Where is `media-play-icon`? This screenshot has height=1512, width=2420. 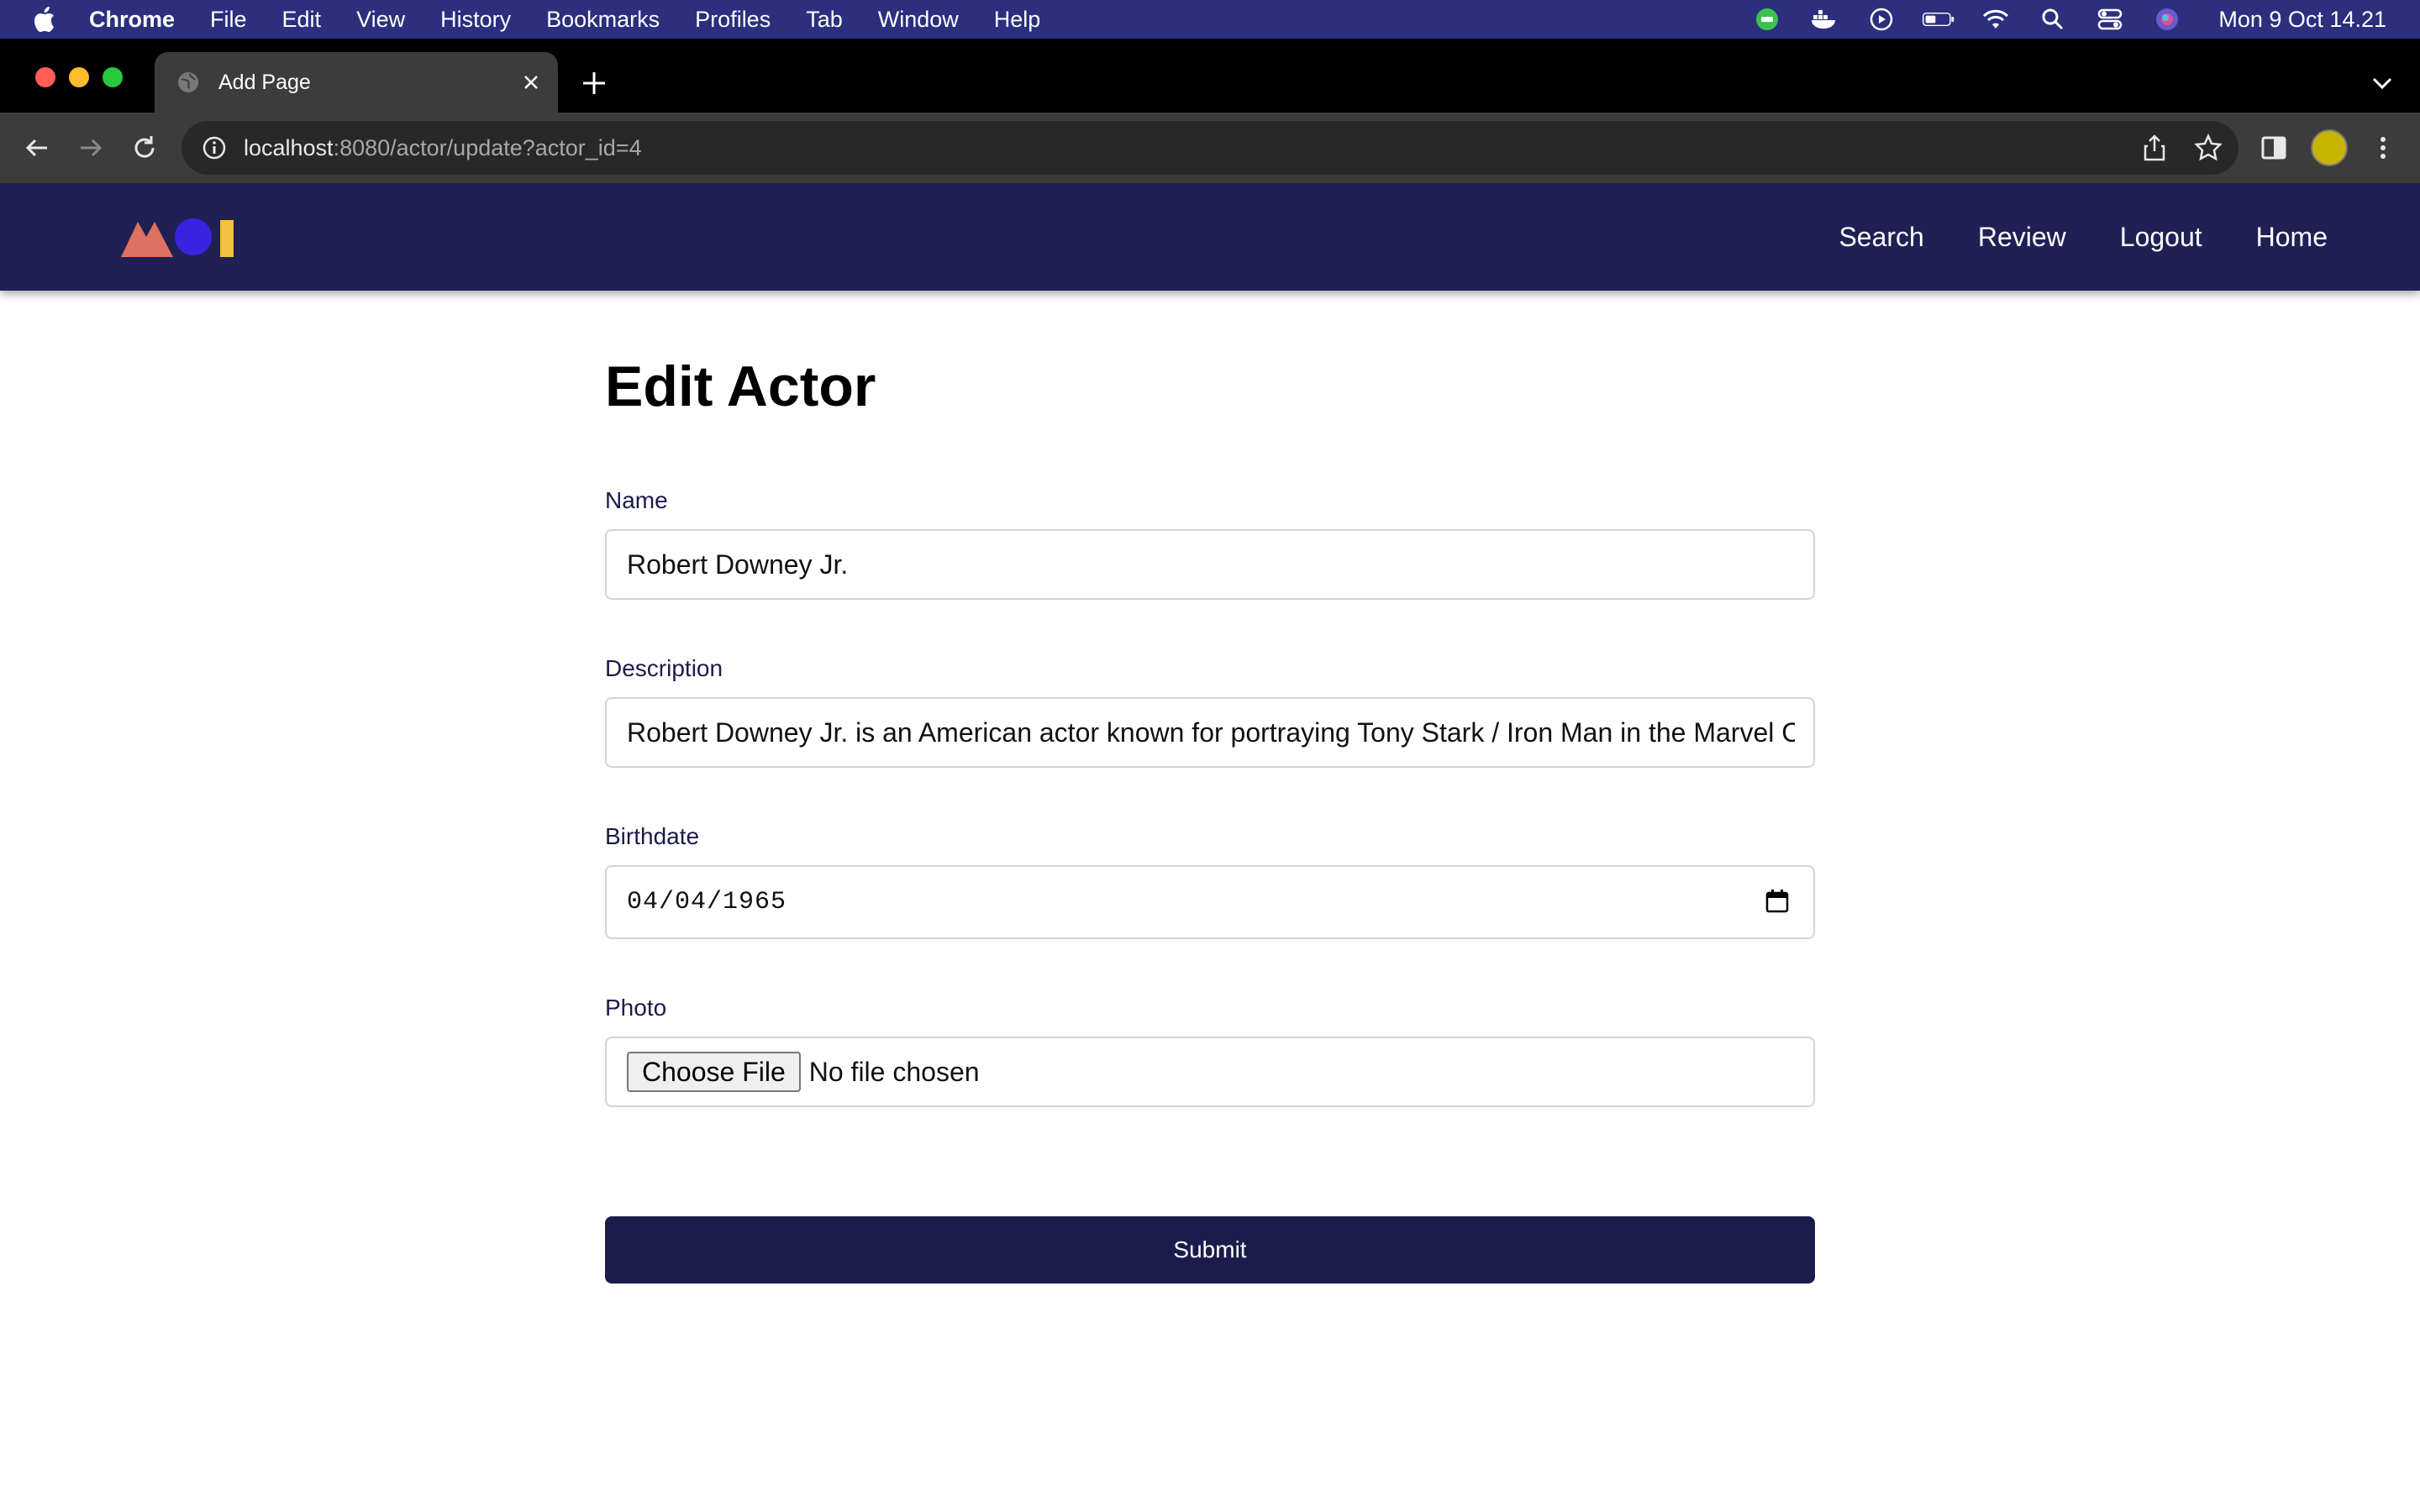
media-play-icon is located at coordinates (1881, 19).